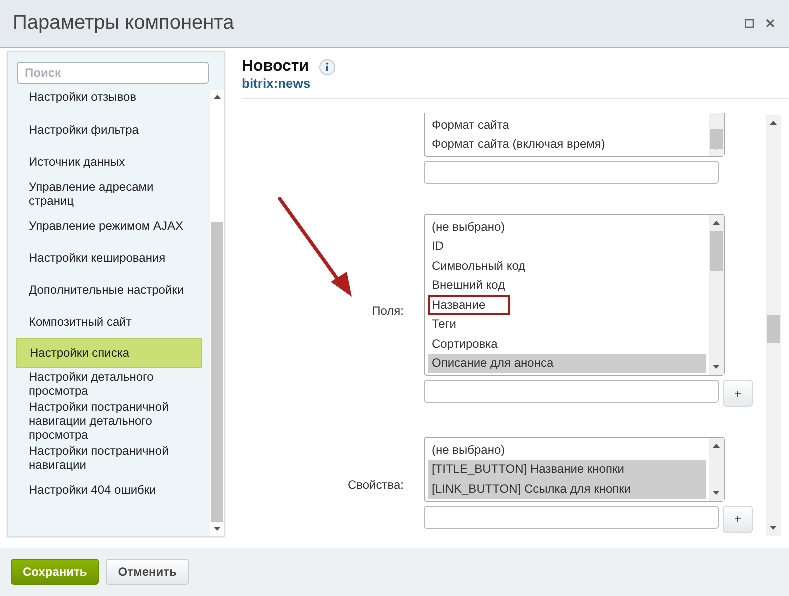  What do you see at coordinates (567, 488) in the screenshot?
I see `list-option: [LINK_BUTTON] Ссылка для кнопки` at bounding box center [567, 488].